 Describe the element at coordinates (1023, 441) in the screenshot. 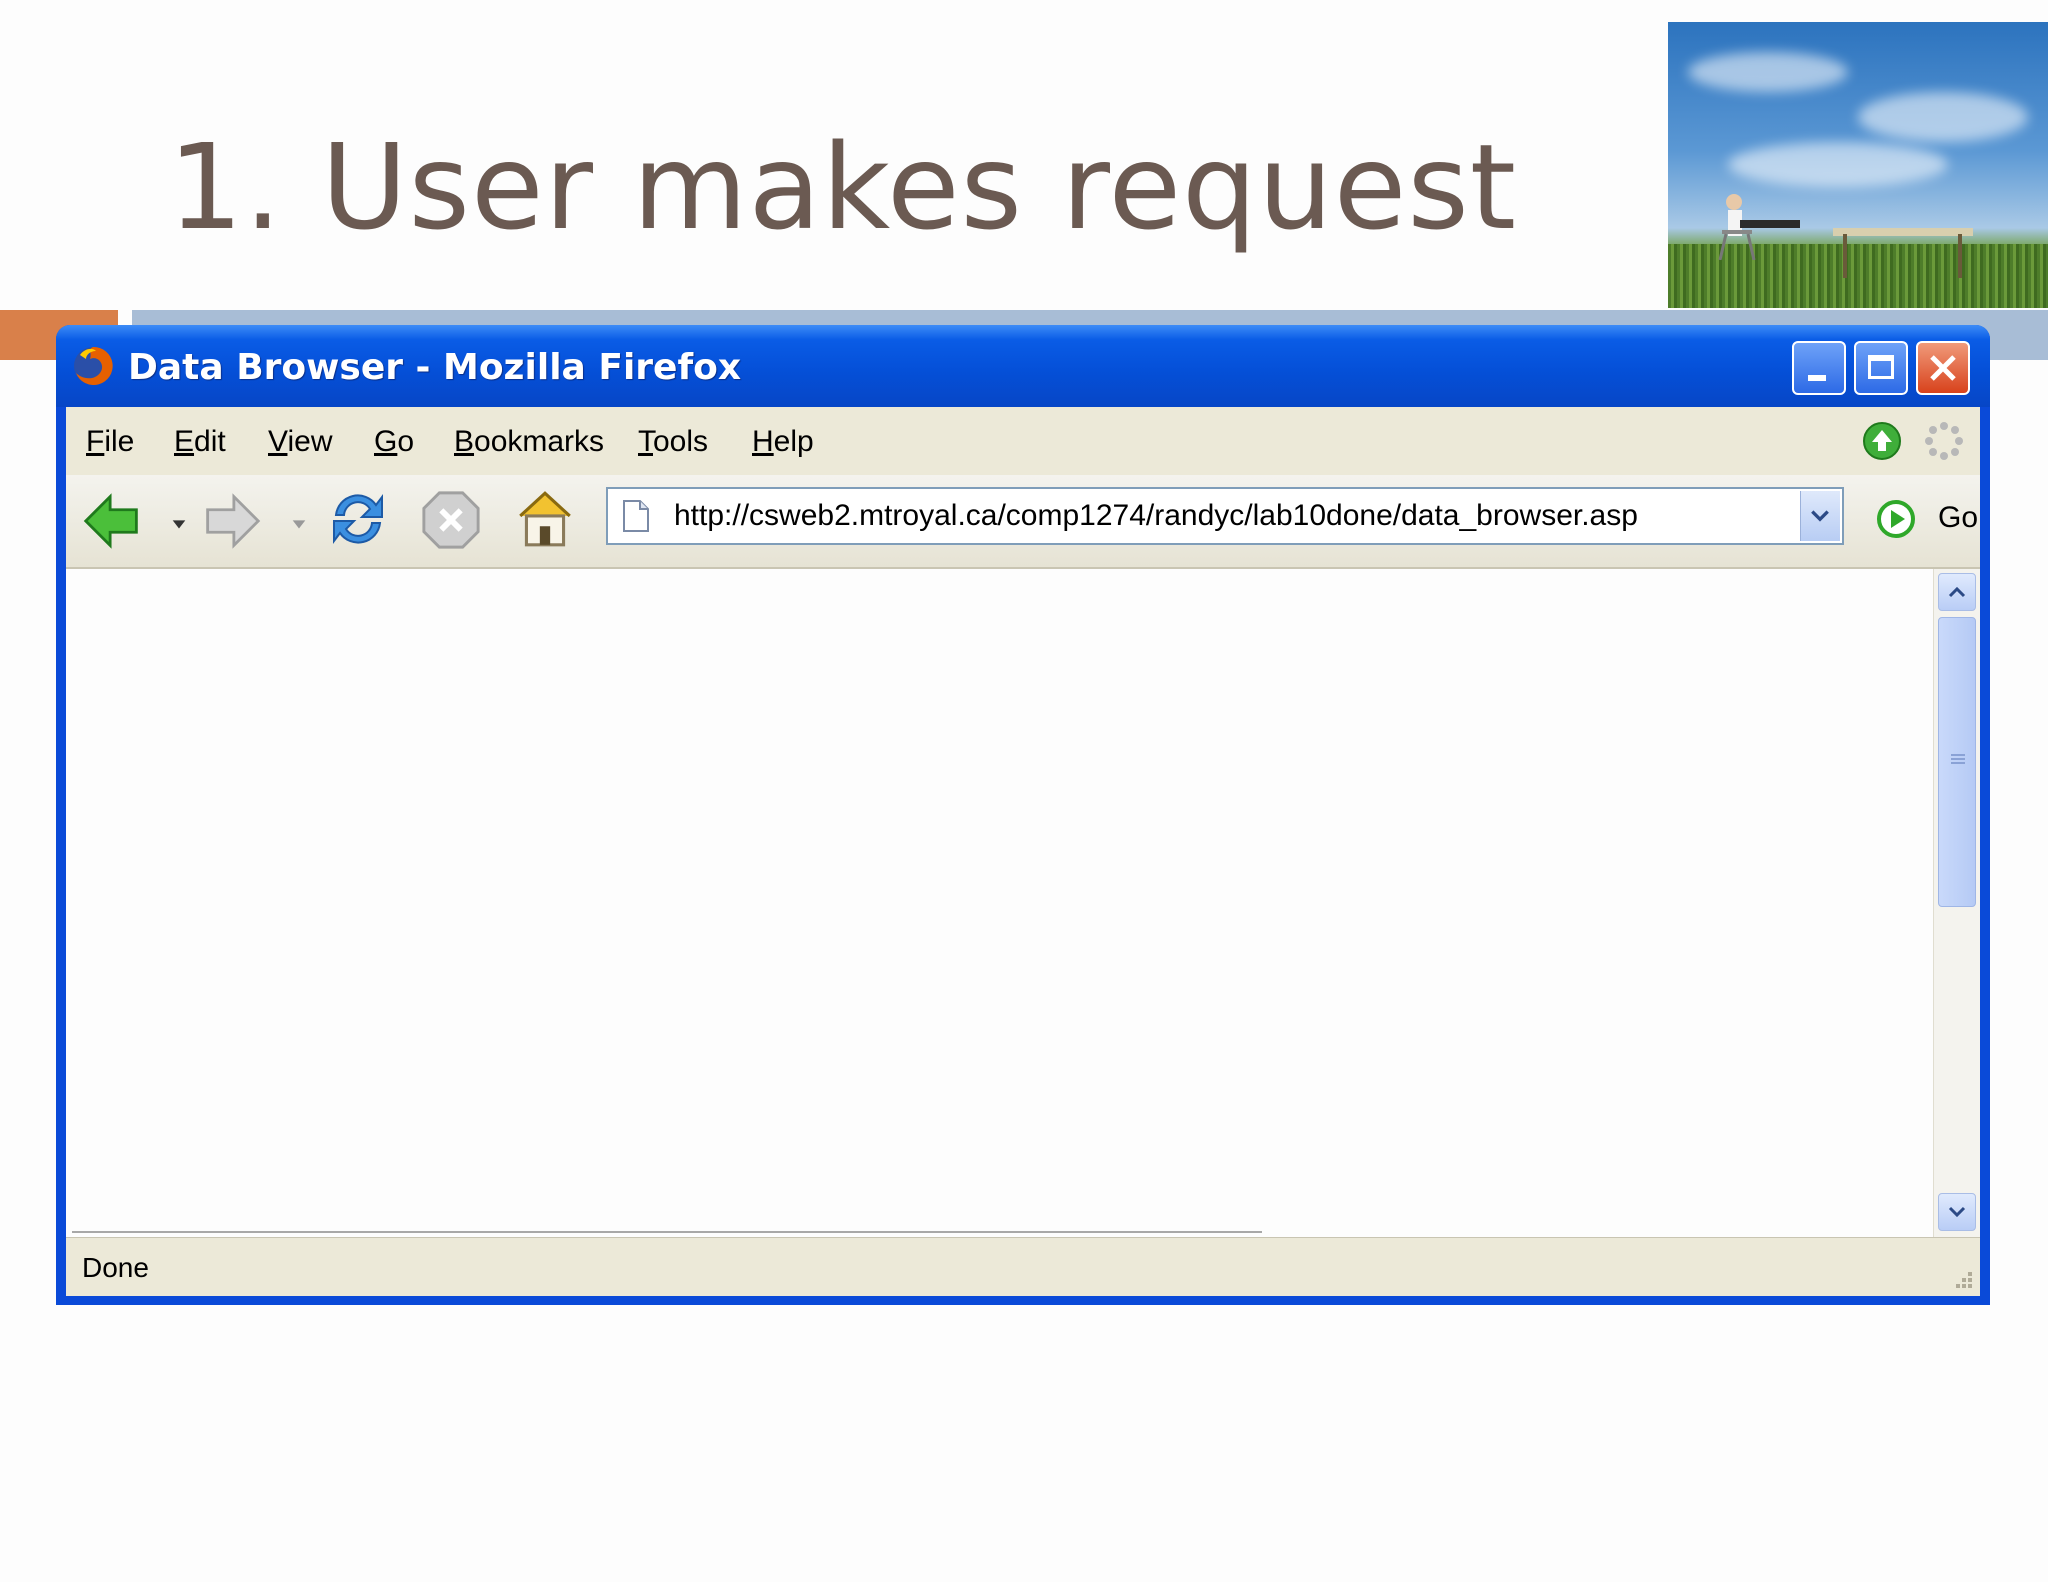

I see `menubar: File Edit View Go Bookmarks Tools Help` at that location.